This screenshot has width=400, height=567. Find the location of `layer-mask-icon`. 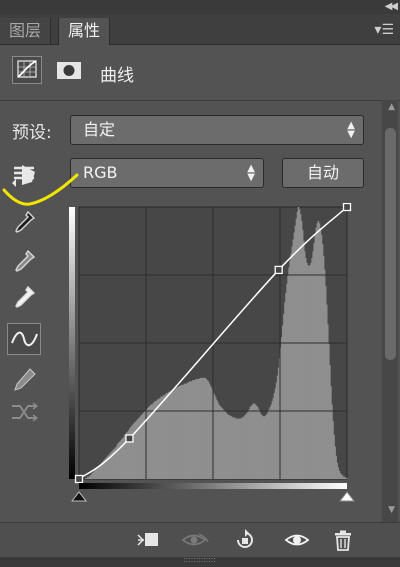

layer-mask-icon is located at coordinates (69, 70).